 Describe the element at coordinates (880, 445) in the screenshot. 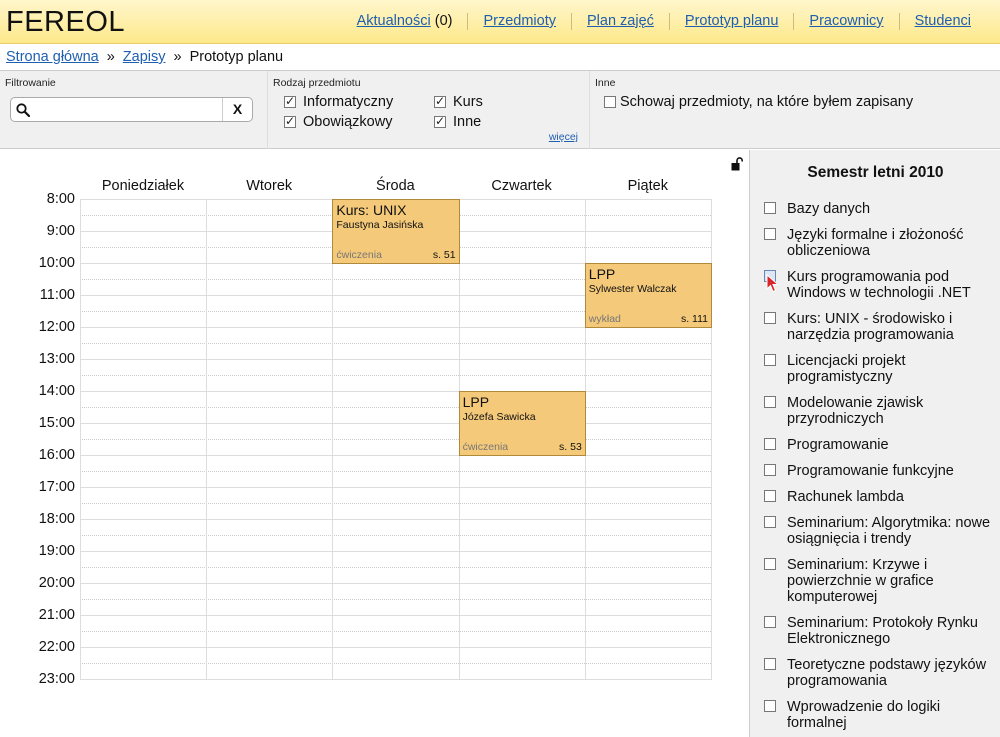

I see `course-item: Programowanie` at that location.